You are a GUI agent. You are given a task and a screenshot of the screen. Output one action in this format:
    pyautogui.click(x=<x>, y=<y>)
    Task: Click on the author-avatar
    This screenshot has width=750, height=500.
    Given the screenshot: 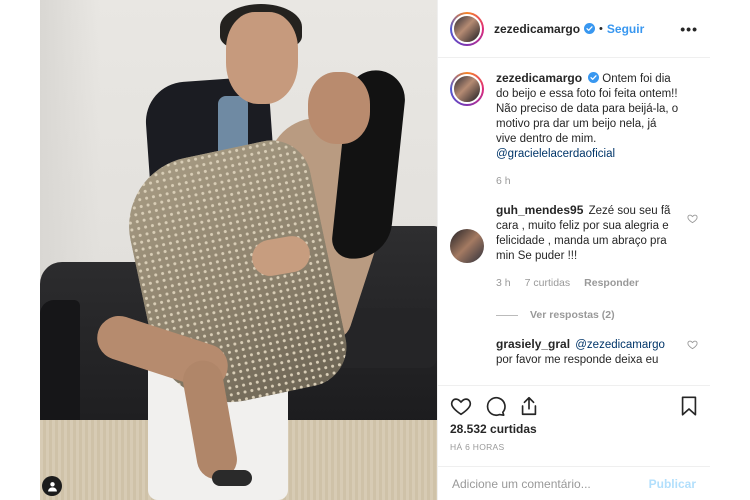 What is the action you would take?
    pyautogui.click(x=467, y=28)
    